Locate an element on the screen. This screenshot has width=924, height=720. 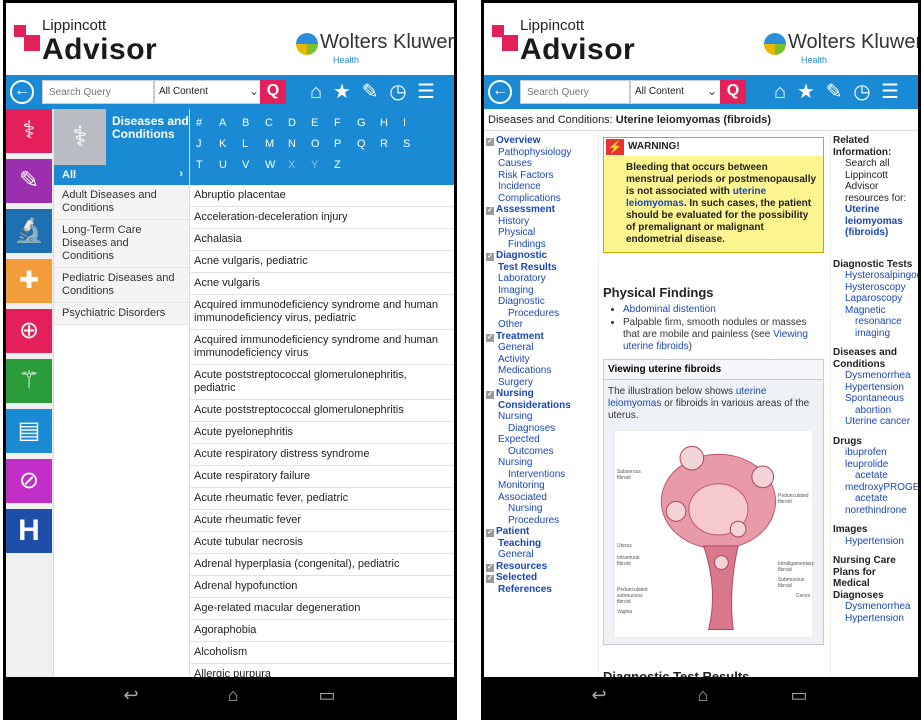
alphabet-letter: Y is located at coordinates (322, 167).